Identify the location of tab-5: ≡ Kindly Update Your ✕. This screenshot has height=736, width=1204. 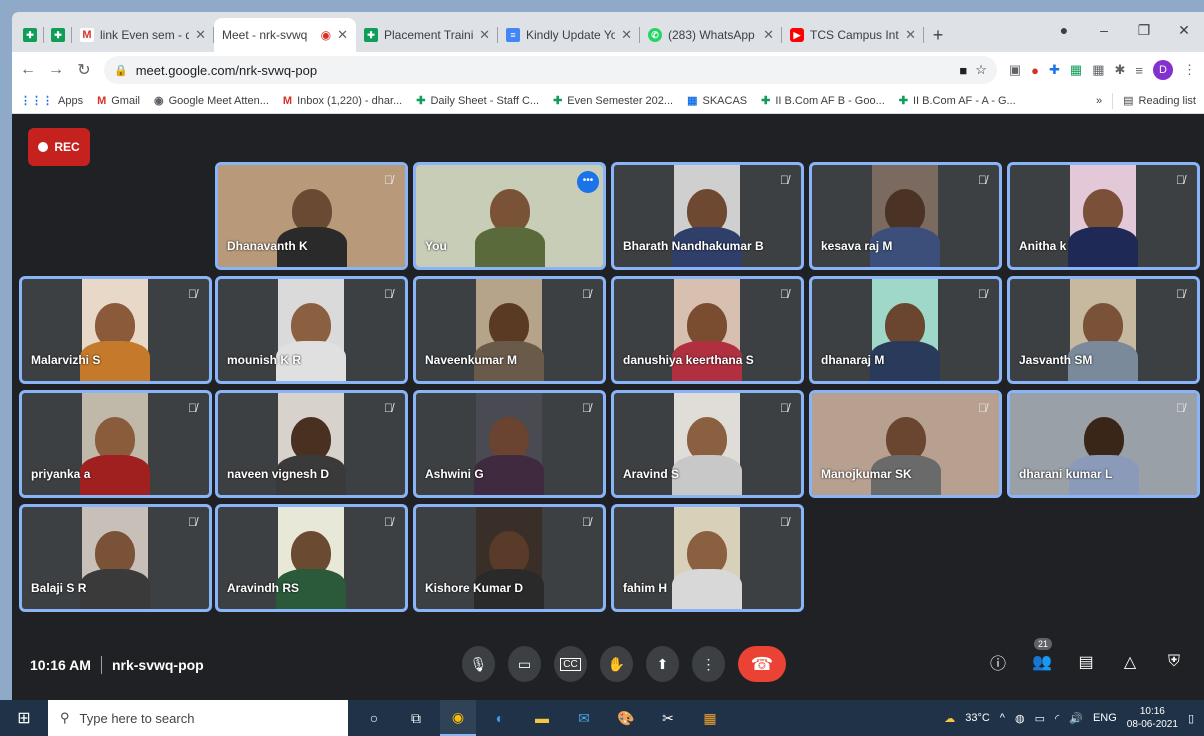
(569, 35).